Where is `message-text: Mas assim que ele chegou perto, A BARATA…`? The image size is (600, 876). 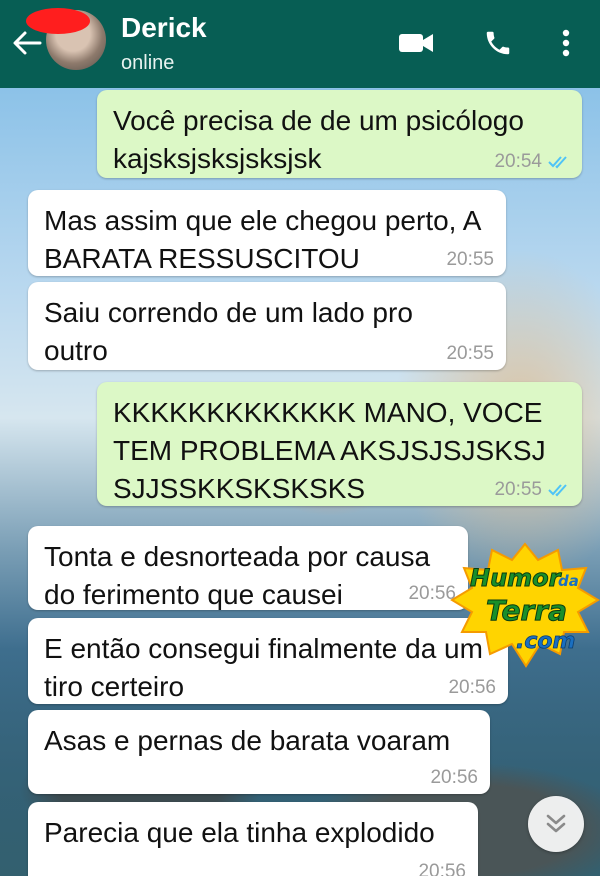
message-text: Mas assim que ele chegou perto, A BARATA… is located at coordinates (262, 239).